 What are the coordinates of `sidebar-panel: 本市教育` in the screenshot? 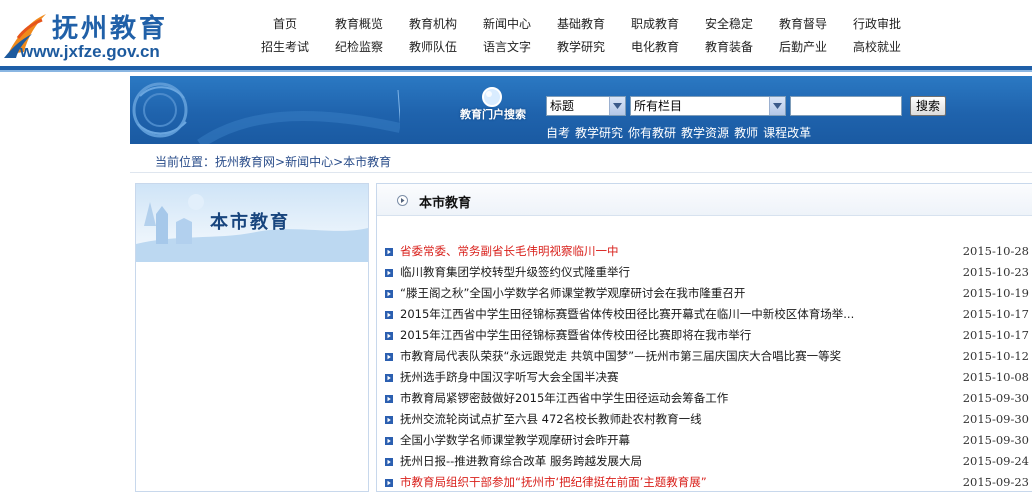 It's located at (252, 337).